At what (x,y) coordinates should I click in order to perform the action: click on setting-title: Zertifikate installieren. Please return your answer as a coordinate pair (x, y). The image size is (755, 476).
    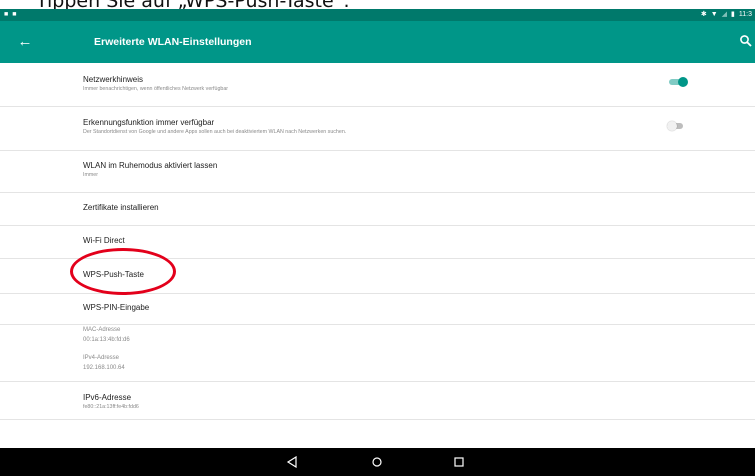
    Looking at the image, I should click on (121, 207).